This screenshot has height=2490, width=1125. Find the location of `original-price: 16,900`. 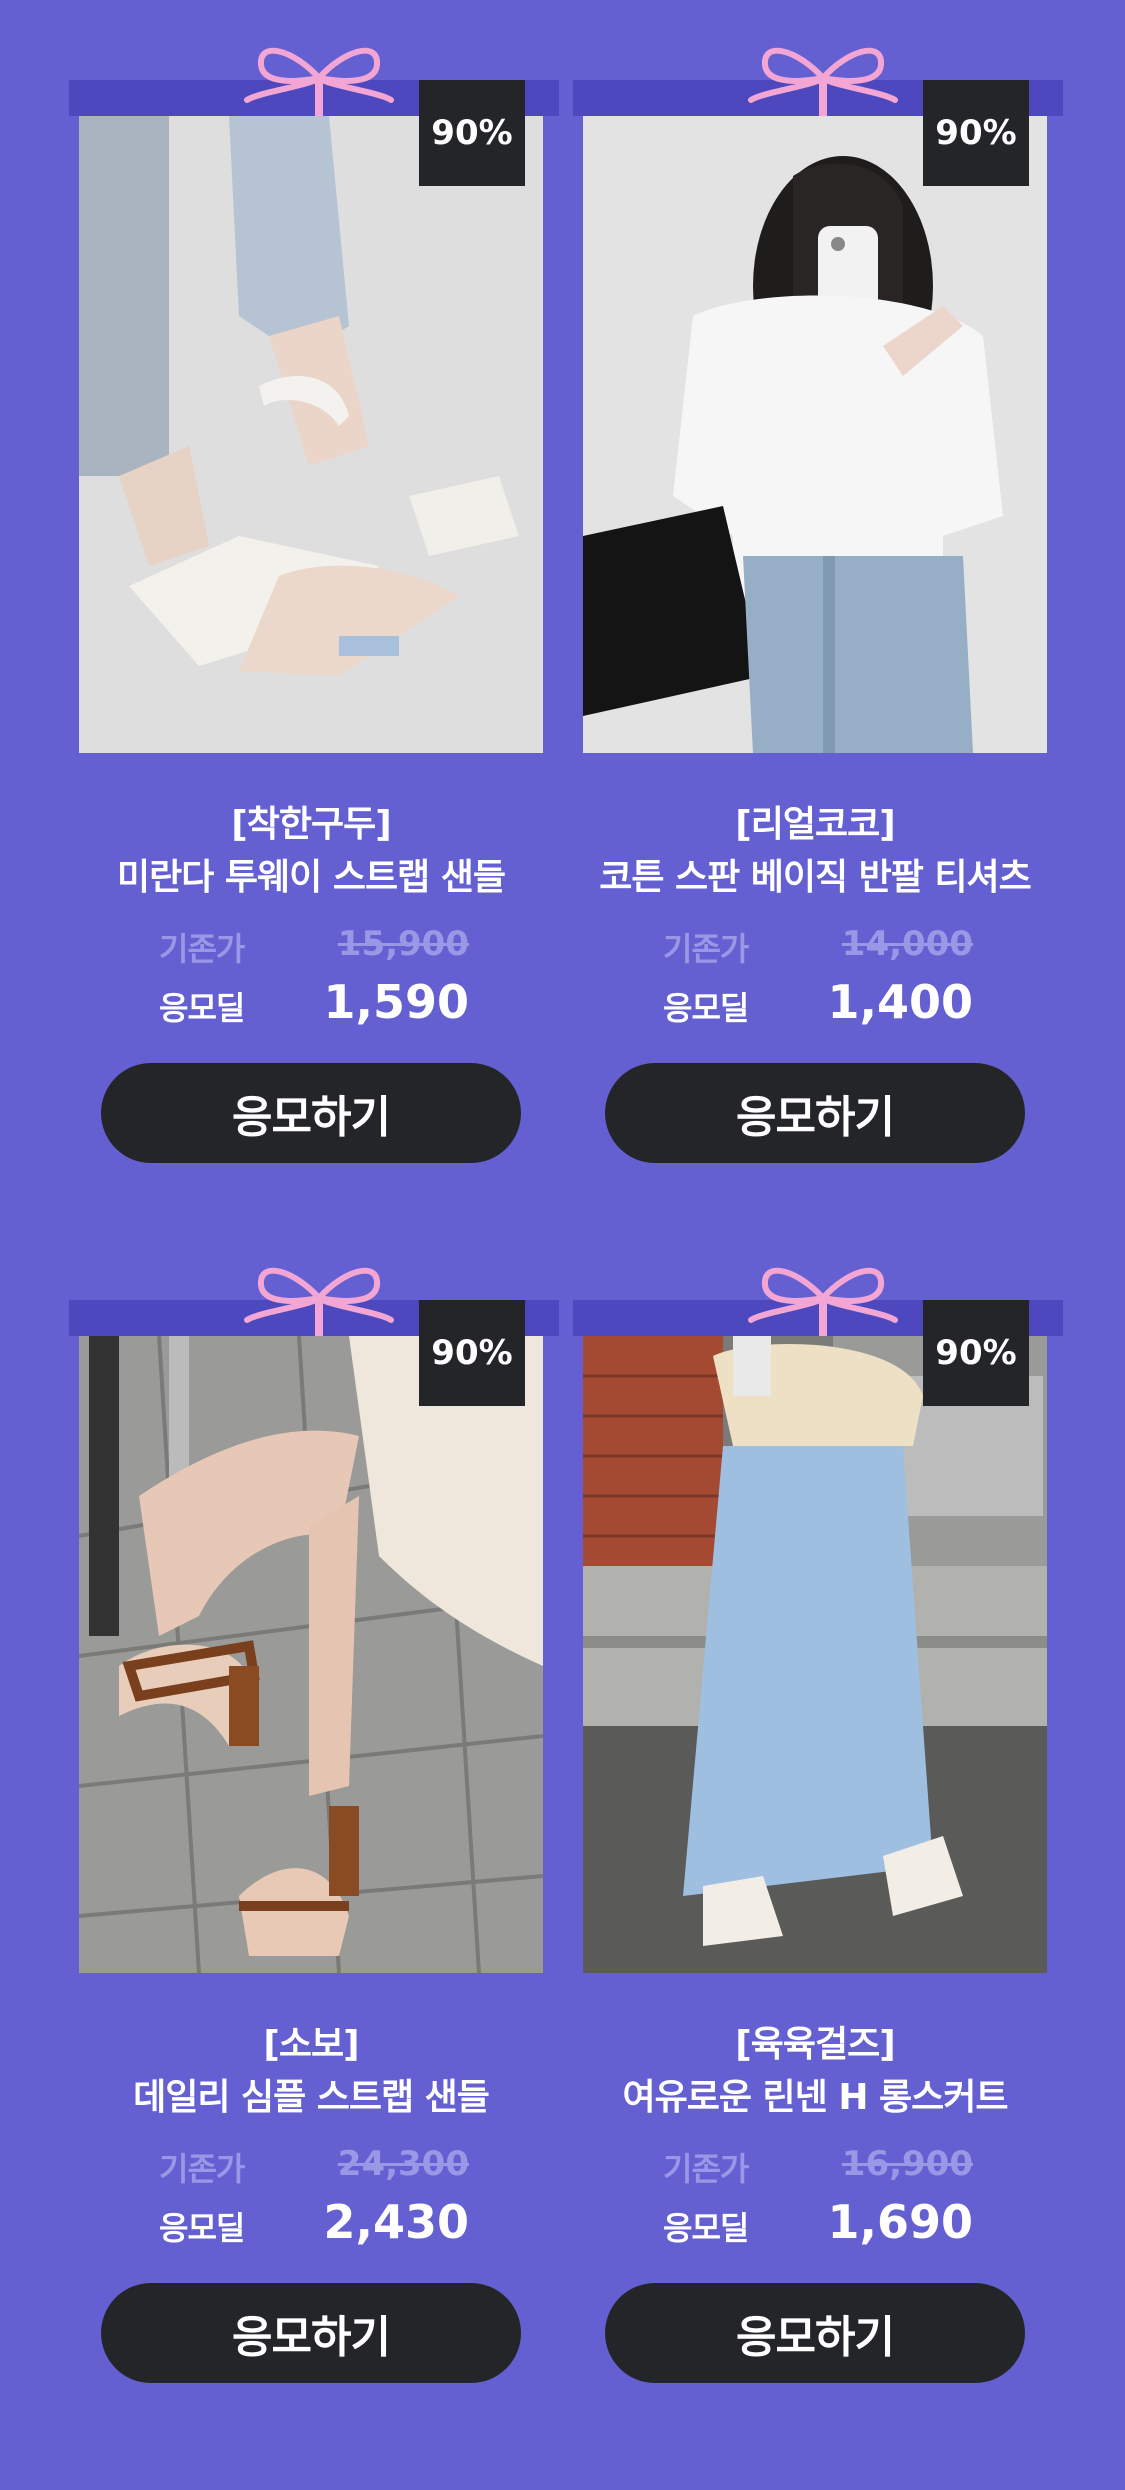

original-price: 16,900 is located at coordinates (907, 2164).